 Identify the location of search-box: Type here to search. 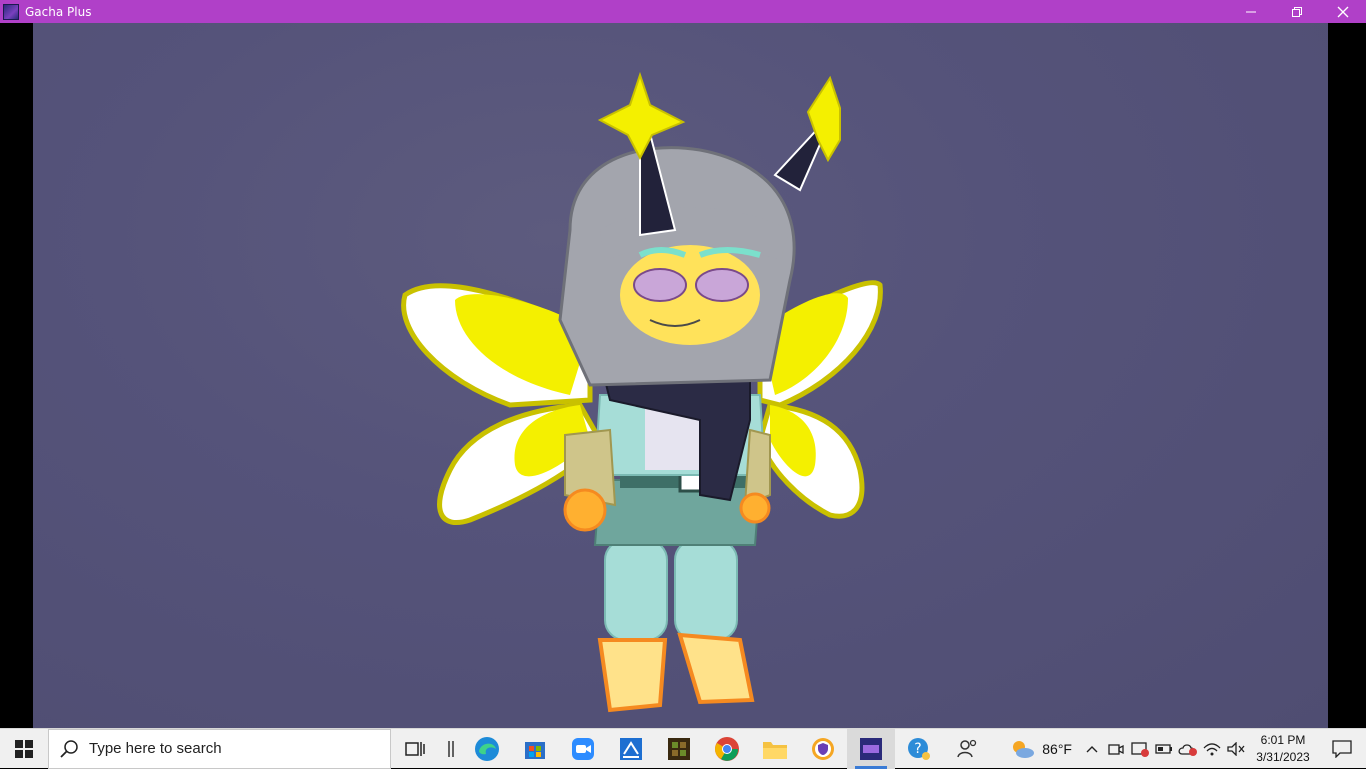
(219, 748).